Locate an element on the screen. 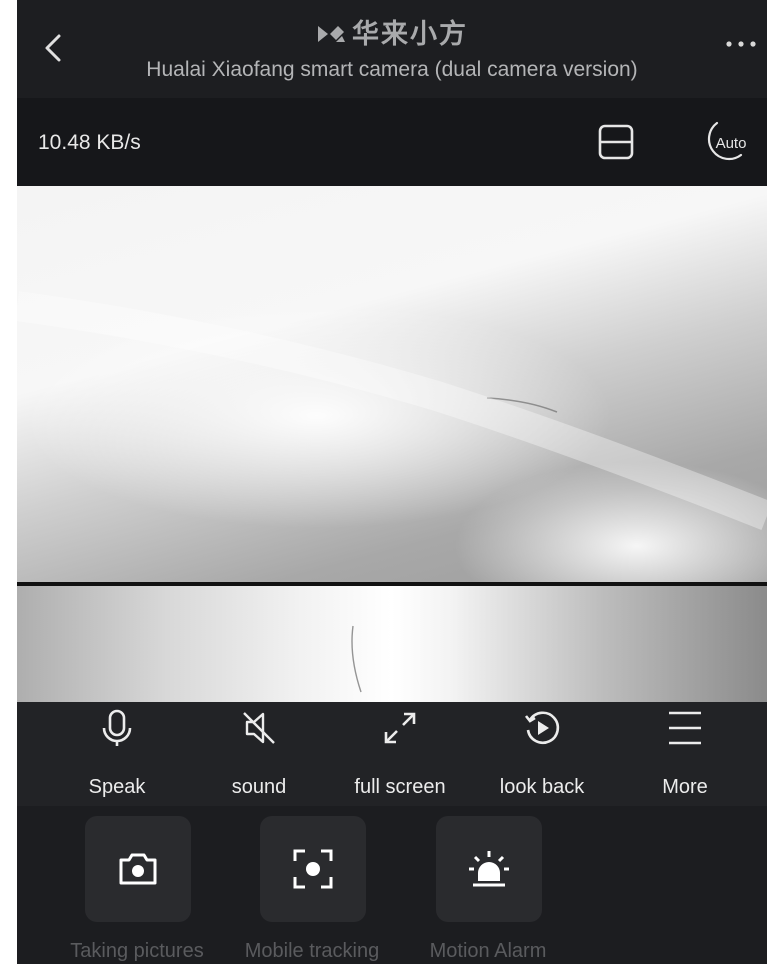  brand-mark-icon is located at coordinates (331, 34).